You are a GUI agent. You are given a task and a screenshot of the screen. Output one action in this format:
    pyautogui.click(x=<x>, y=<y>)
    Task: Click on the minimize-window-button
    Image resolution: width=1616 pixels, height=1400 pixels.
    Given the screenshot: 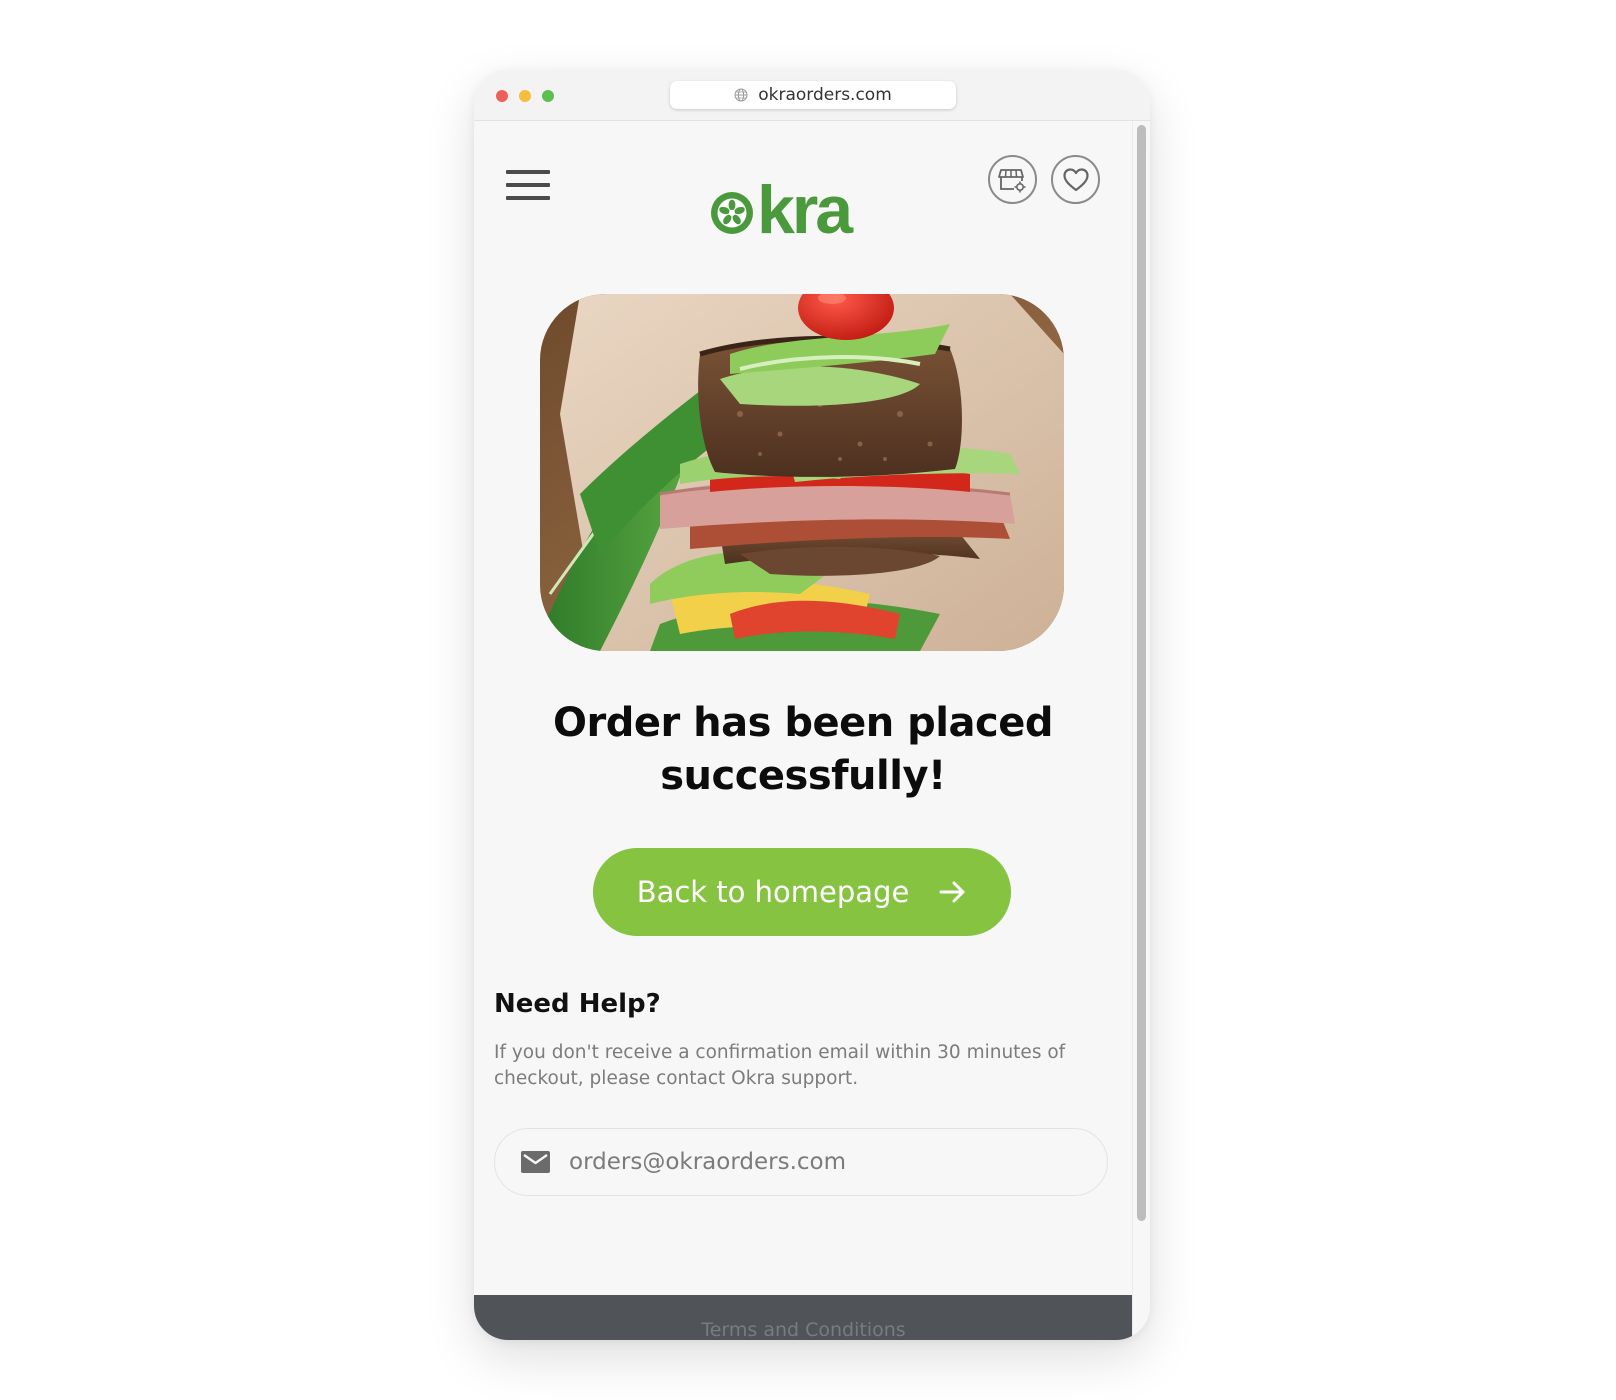 What is the action you would take?
    pyautogui.click(x=525, y=96)
    